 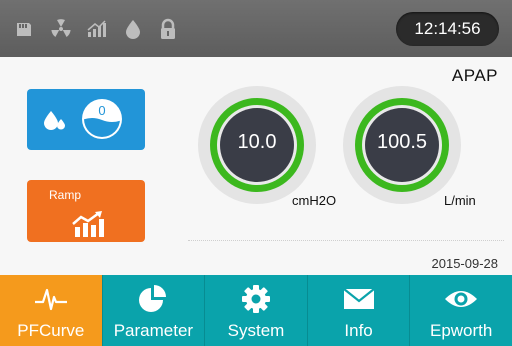 I want to click on tab-label: Info, so click(x=358, y=330).